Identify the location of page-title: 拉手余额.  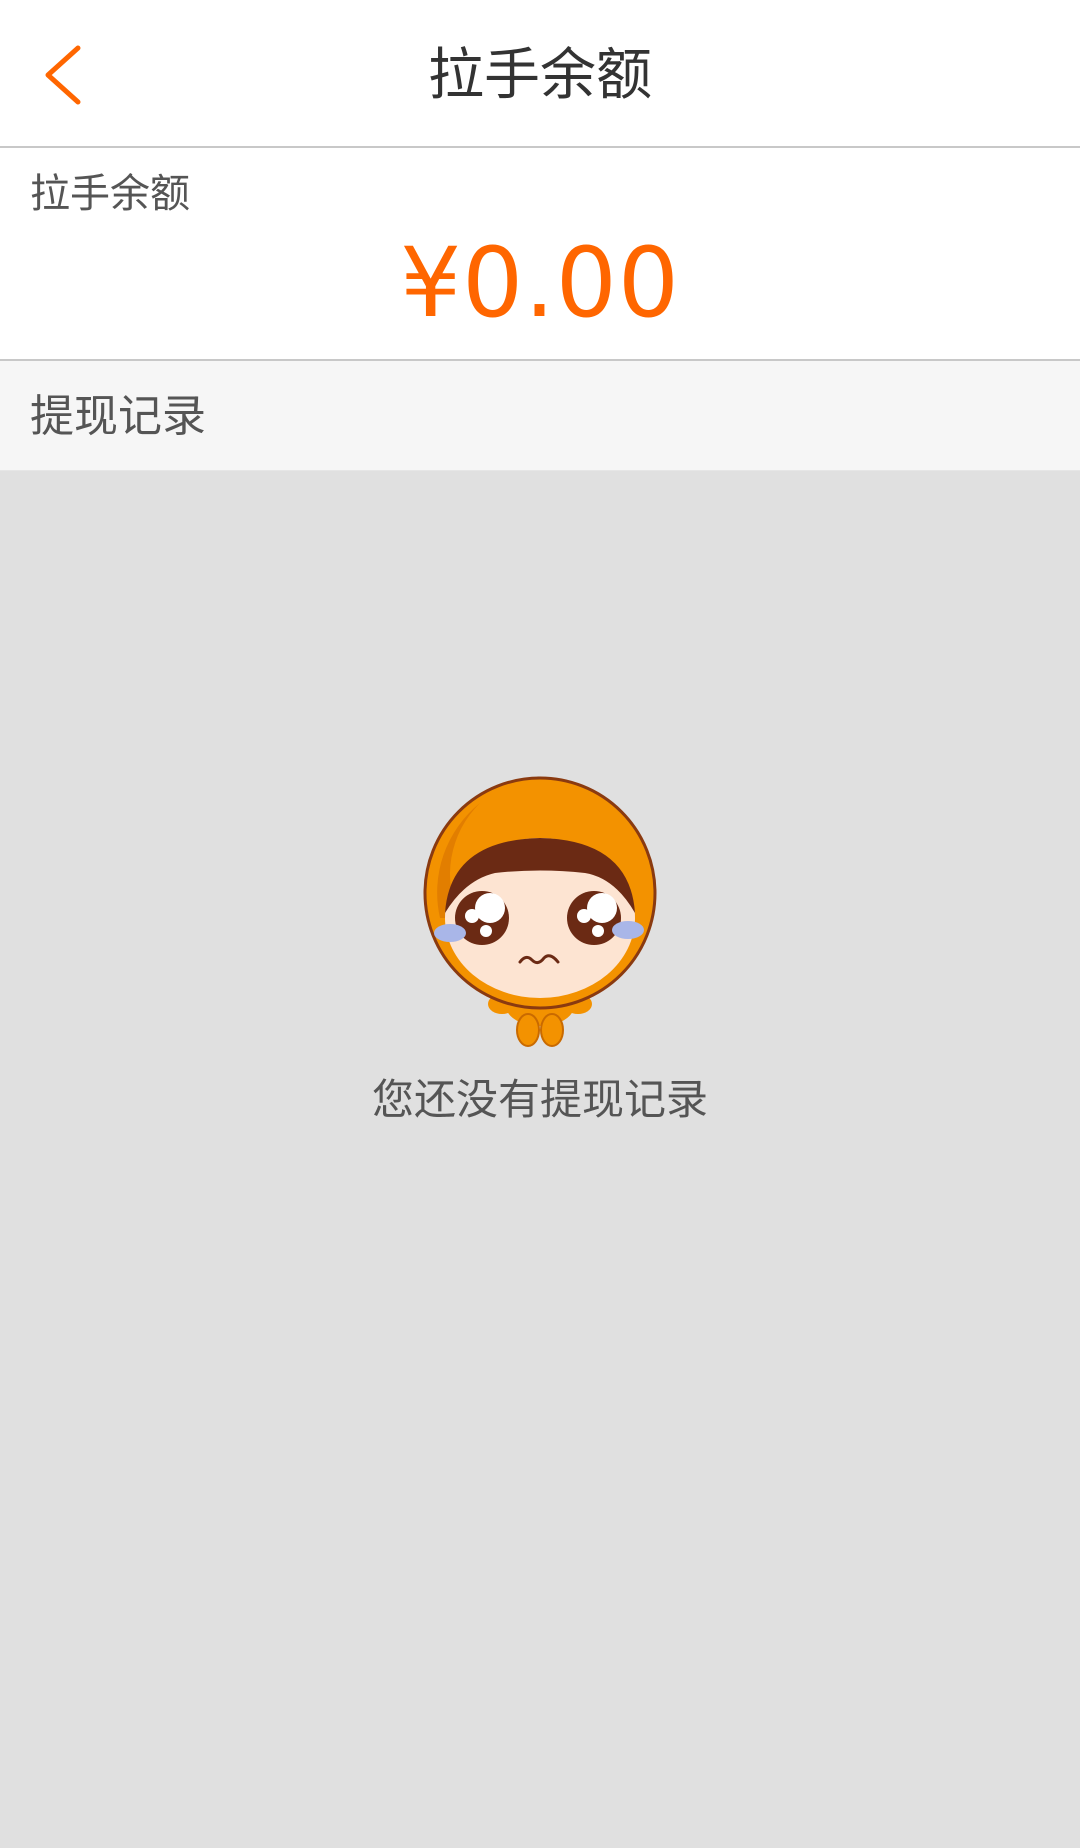
(540, 75).